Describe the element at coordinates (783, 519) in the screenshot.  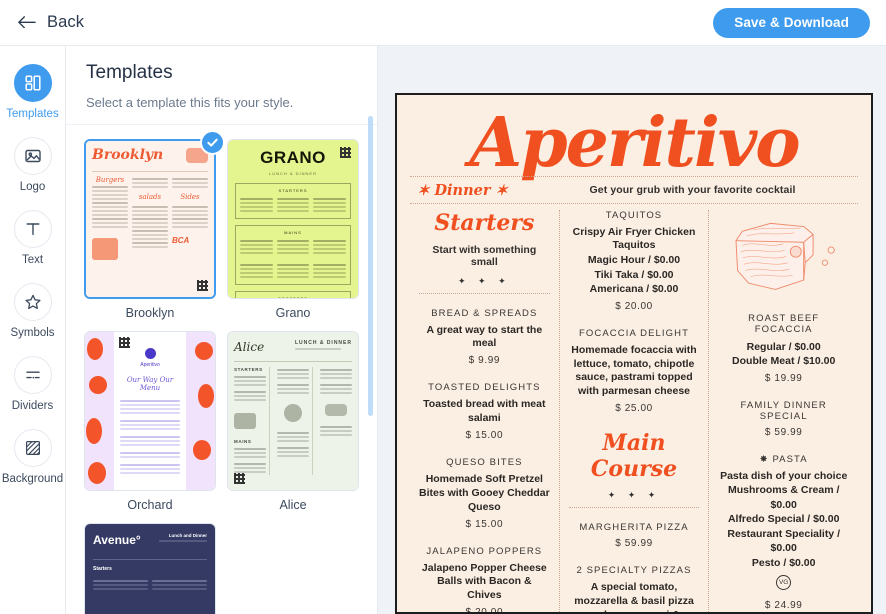
I see `menu-item-option: Alfredo Special / $0.00` at that location.